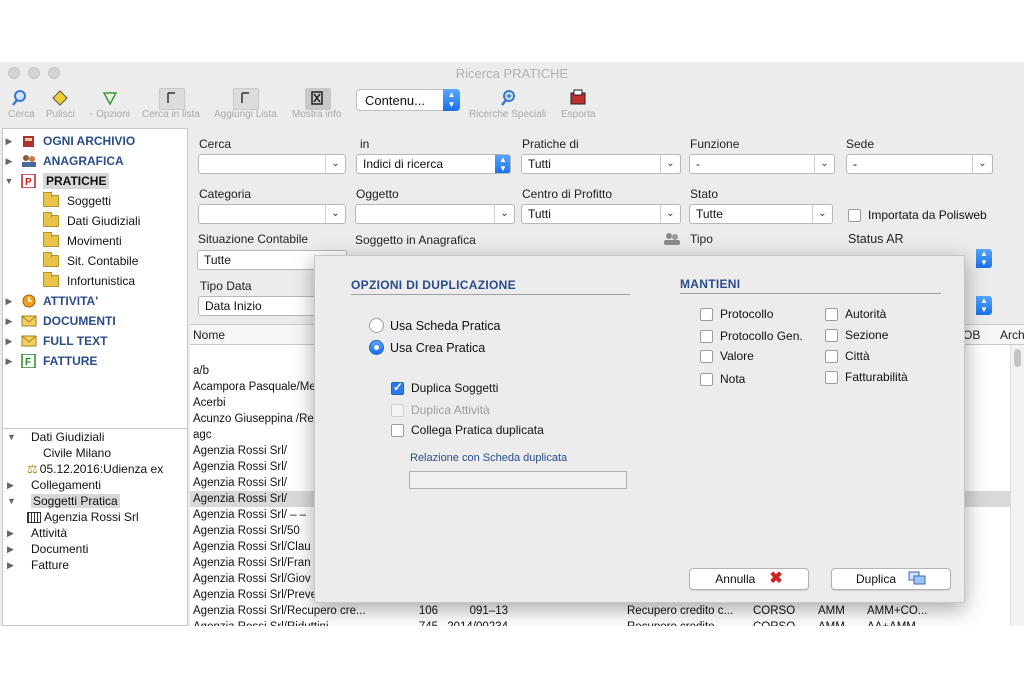 Image resolution: width=1024 pixels, height=686 pixels. What do you see at coordinates (365, 144) in the screenshot?
I see `in-field-label: in` at bounding box center [365, 144].